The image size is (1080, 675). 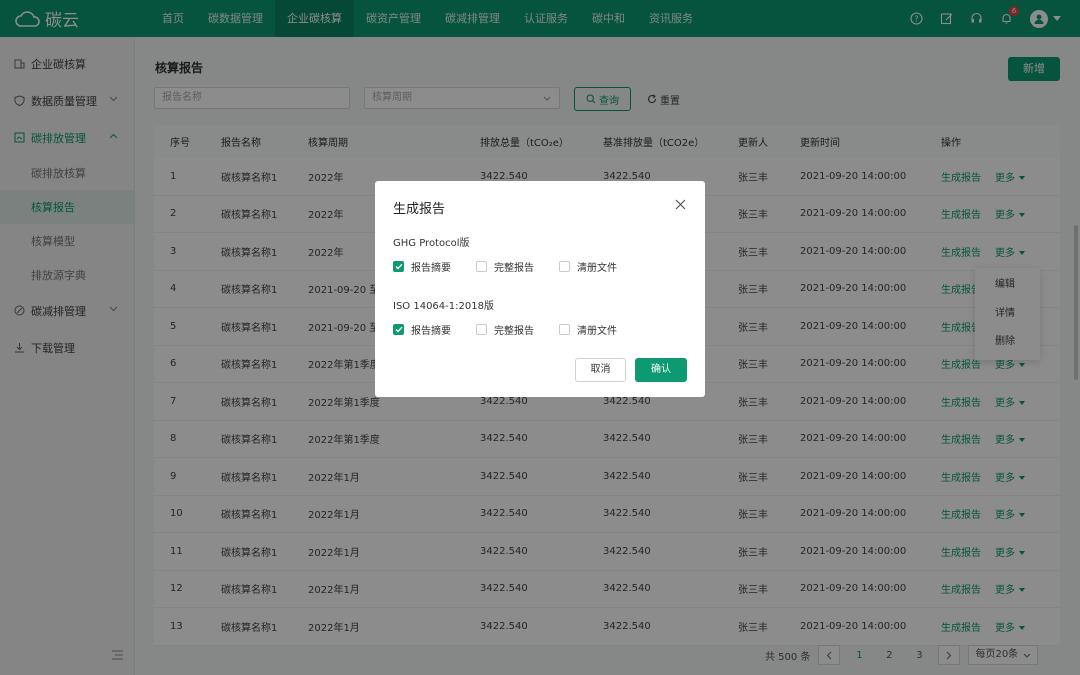 I want to click on checkbox-iso-summary: 报告摘要, so click(x=434, y=329).